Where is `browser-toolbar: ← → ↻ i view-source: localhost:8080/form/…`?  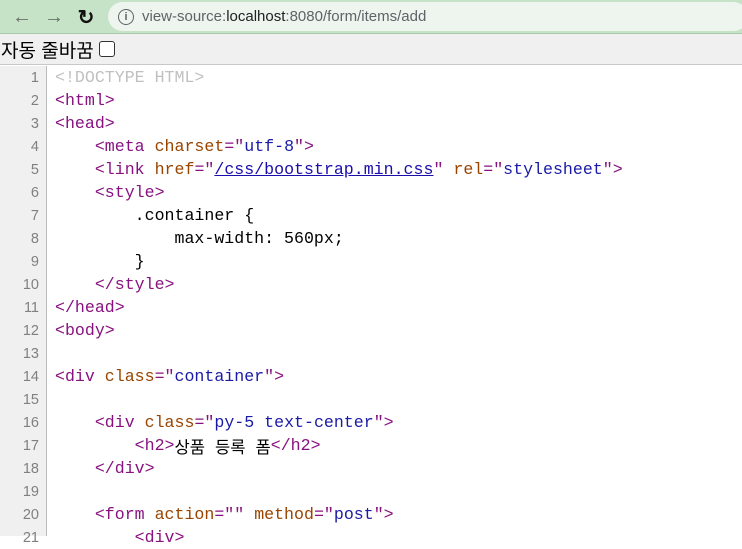 browser-toolbar: ← → ↻ i view-source: localhost:8080/form/… is located at coordinates (371, 17).